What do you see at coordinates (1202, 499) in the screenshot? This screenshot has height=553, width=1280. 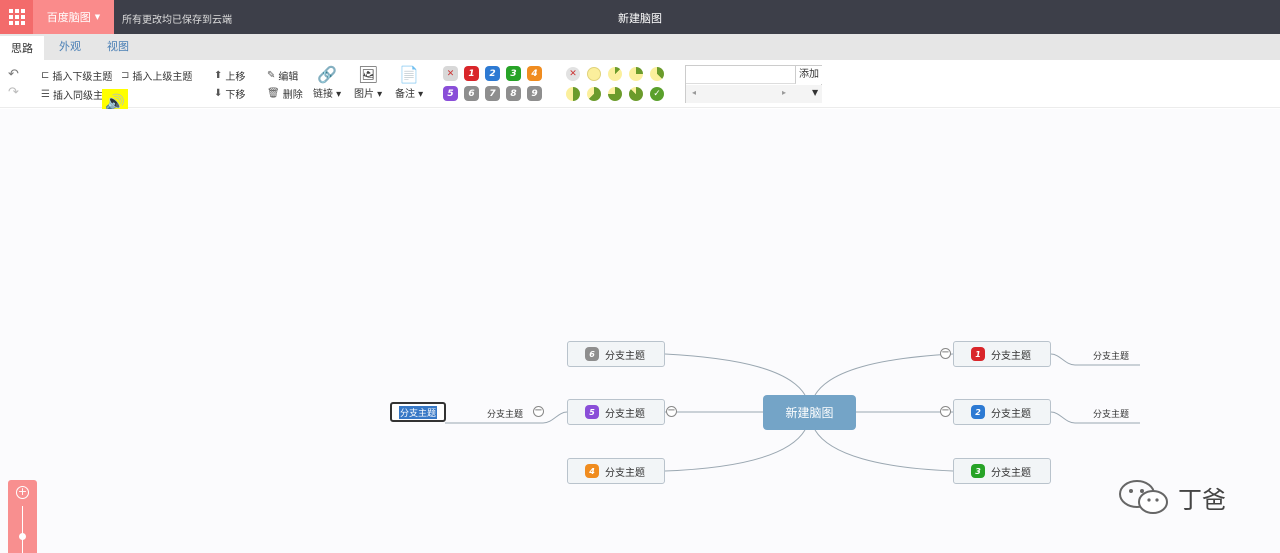 I see `watermark-text: 丁爸` at bounding box center [1202, 499].